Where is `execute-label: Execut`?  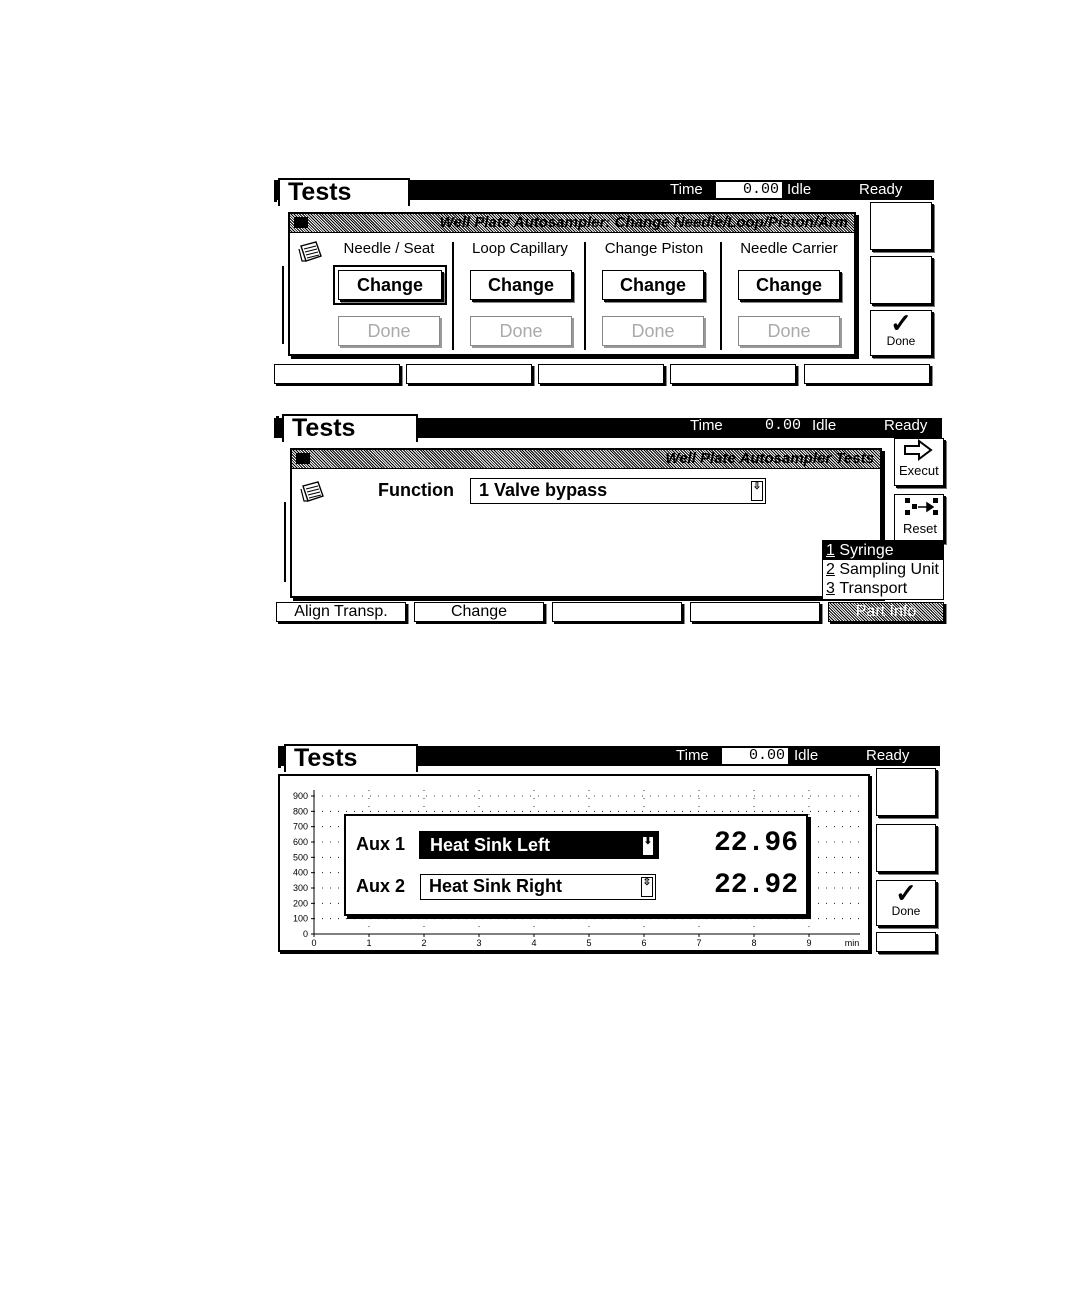
execute-label: Execut is located at coordinates (919, 470).